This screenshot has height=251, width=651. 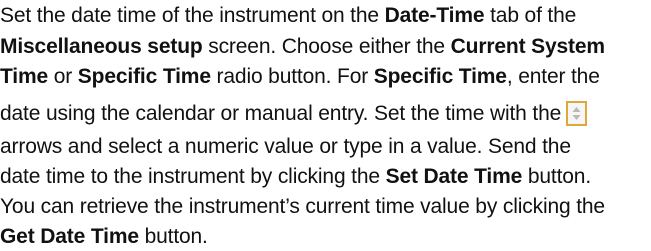 What do you see at coordinates (24, 76) in the screenshot?
I see `bold-term: Time` at bounding box center [24, 76].